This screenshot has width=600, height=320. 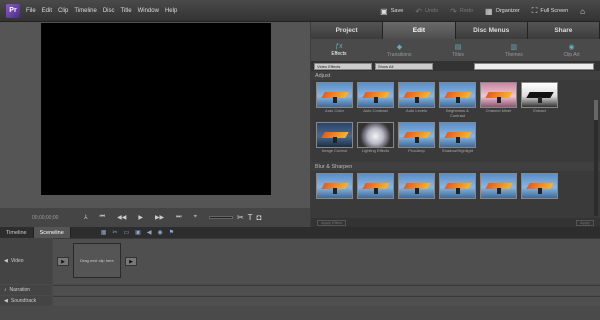 I want to click on effect-item: Channel Mixer, so click(x=498, y=100).